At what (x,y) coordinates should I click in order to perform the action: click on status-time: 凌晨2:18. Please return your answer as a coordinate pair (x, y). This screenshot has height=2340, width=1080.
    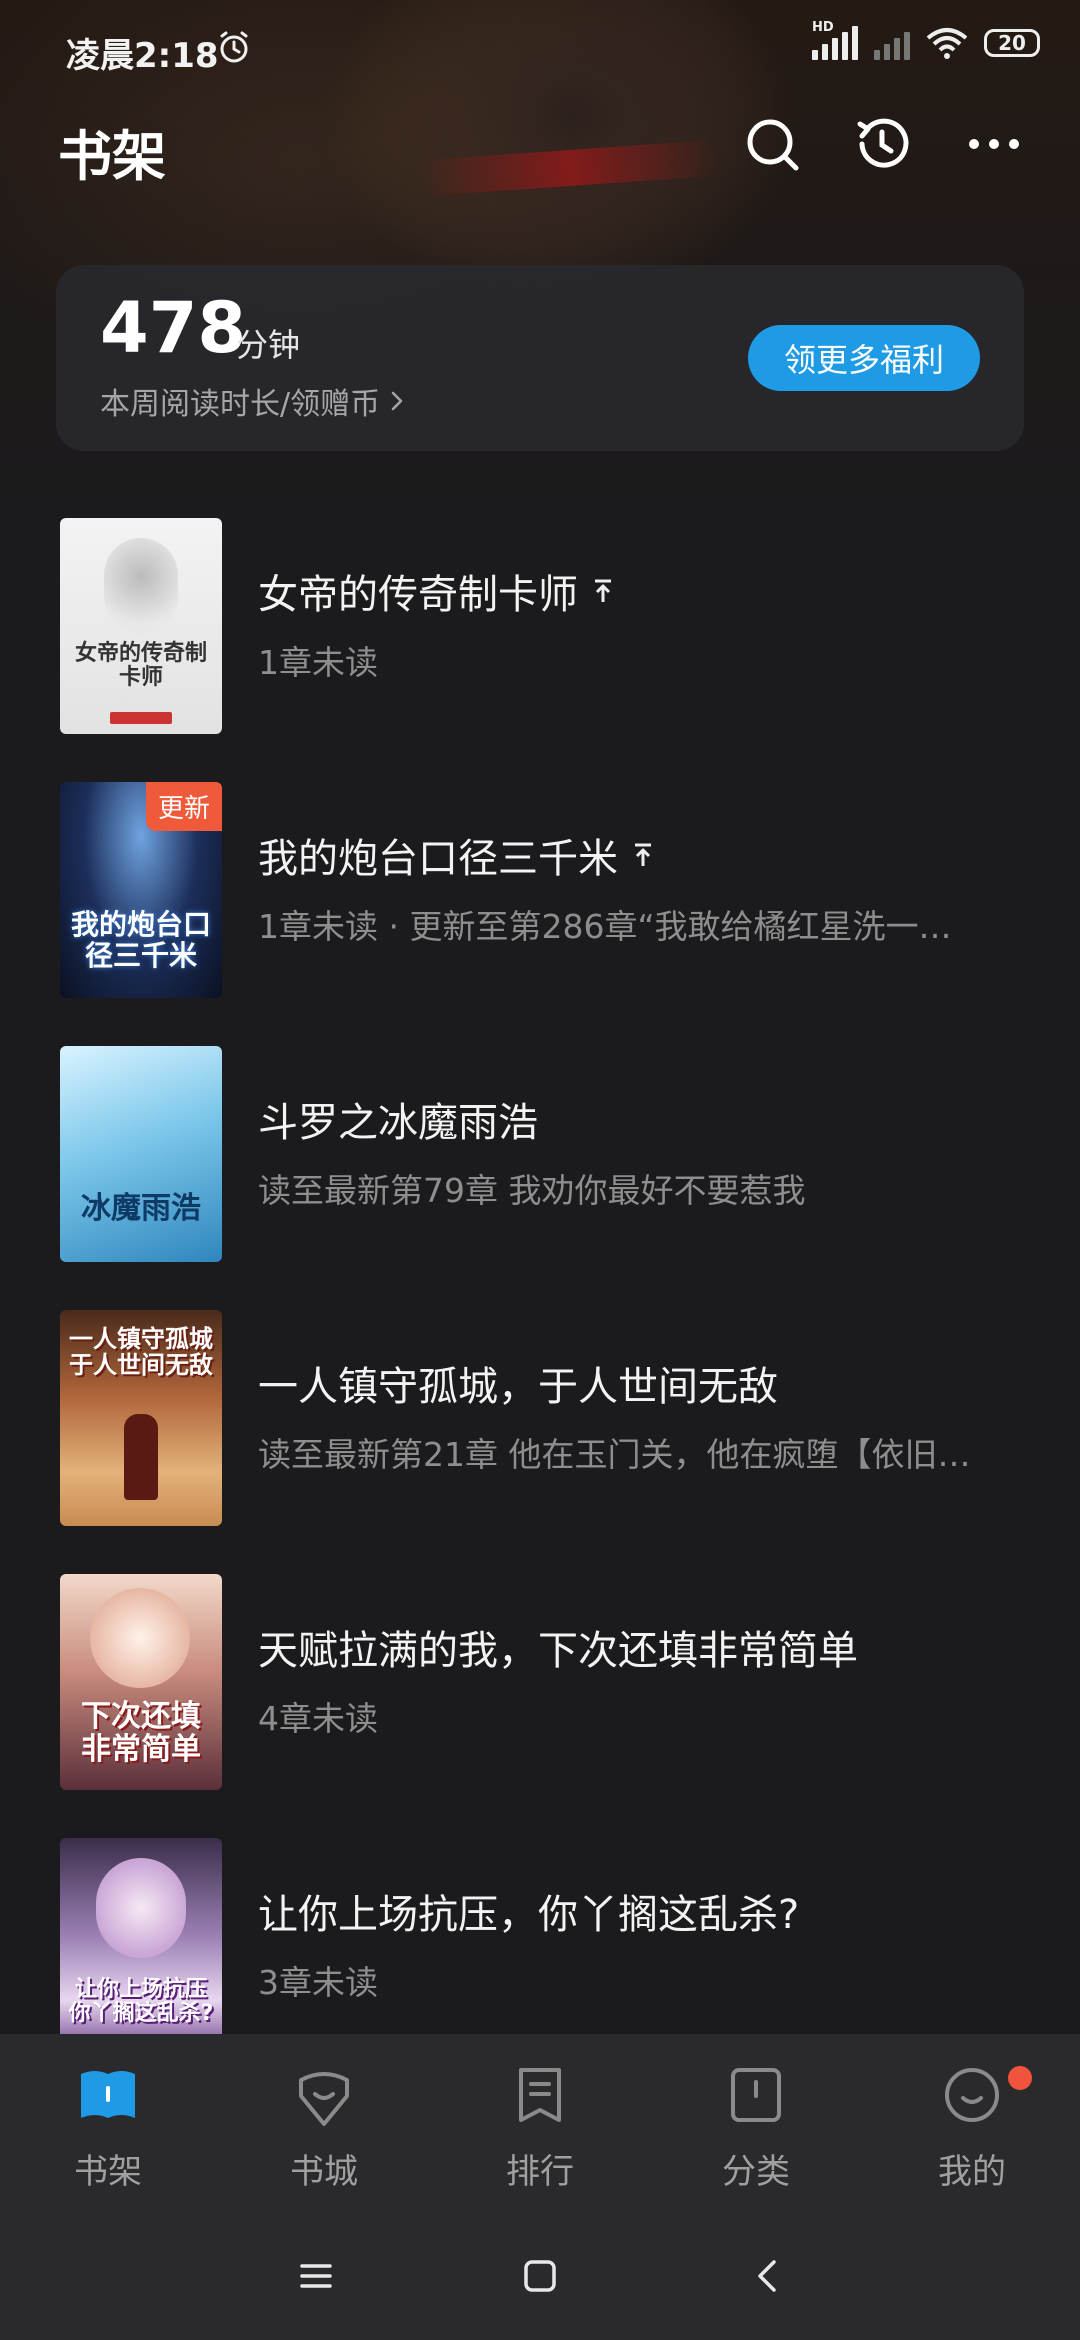
    Looking at the image, I should click on (142, 56).